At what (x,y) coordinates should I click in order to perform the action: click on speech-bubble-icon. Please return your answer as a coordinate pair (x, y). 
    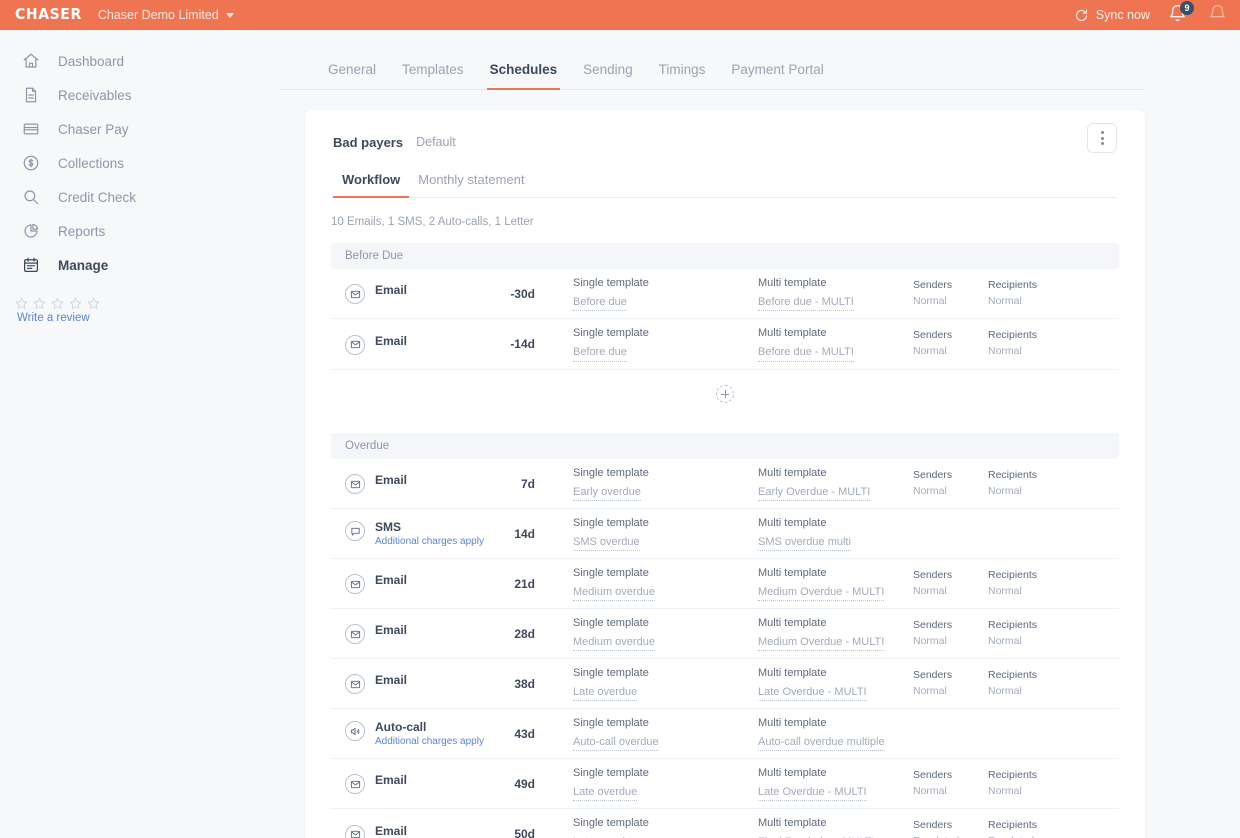
    Looking at the image, I should click on (355, 531).